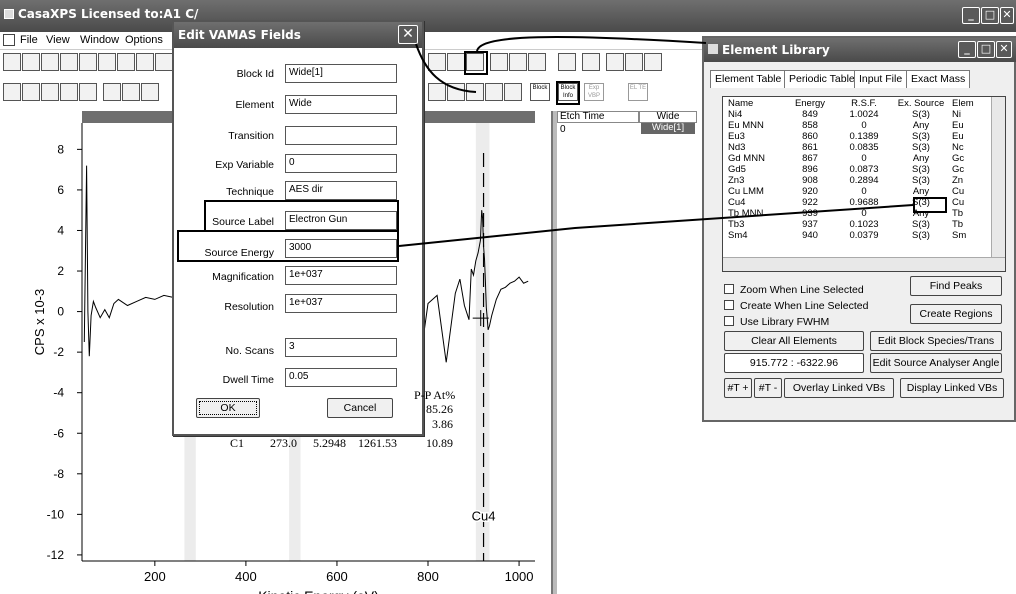 This screenshot has width=1016, height=594. What do you see at coordinates (518, 62) in the screenshot?
I see `peak-right-icon` at bounding box center [518, 62].